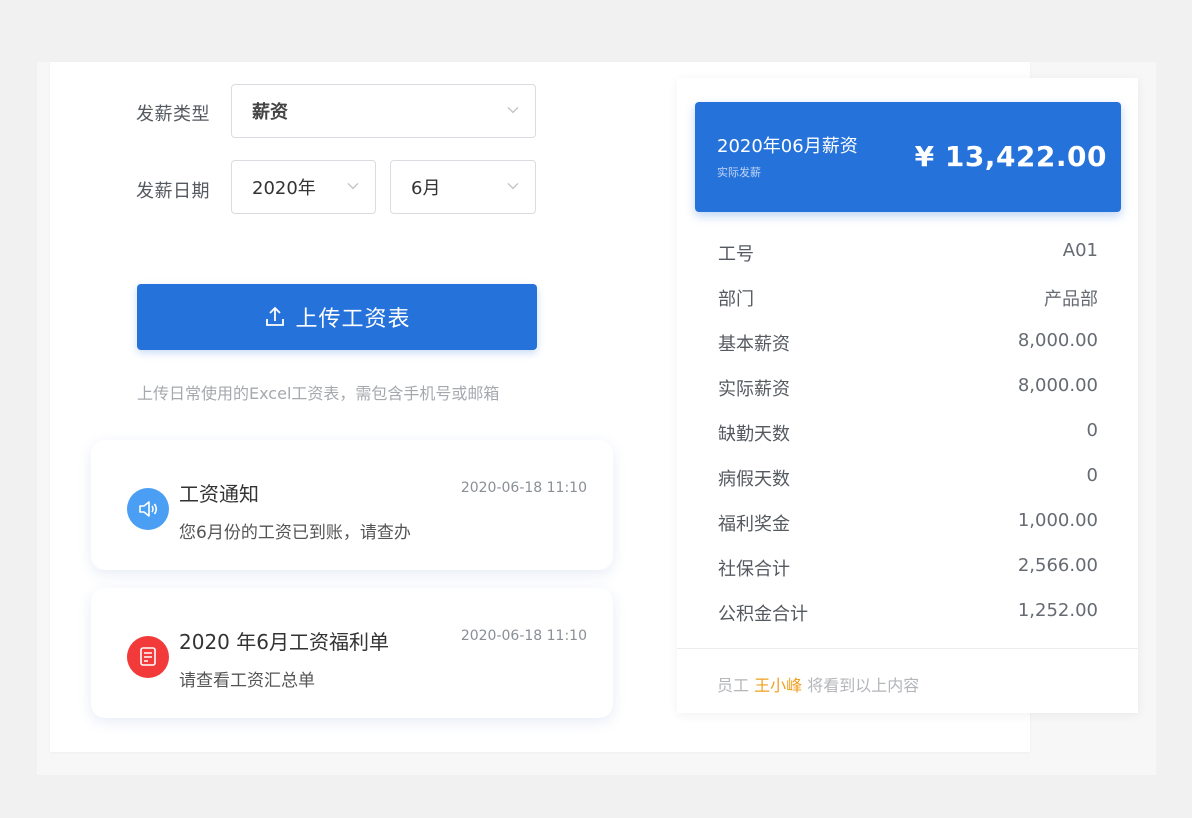 The width and height of the screenshot is (1192, 818). What do you see at coordinates (787, 146) in the screenshot?
I see `payslip-period: 2020年06月薪资` at bounding box center [787, 146].